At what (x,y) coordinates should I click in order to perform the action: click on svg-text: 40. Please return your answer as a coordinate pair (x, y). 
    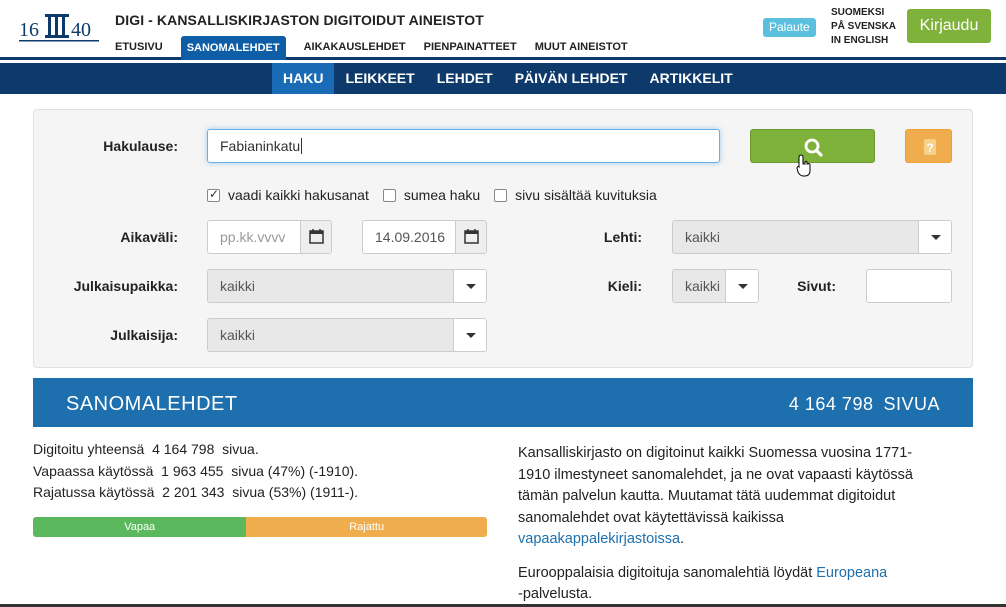
    Looking at the image, I should click on (81, 30).